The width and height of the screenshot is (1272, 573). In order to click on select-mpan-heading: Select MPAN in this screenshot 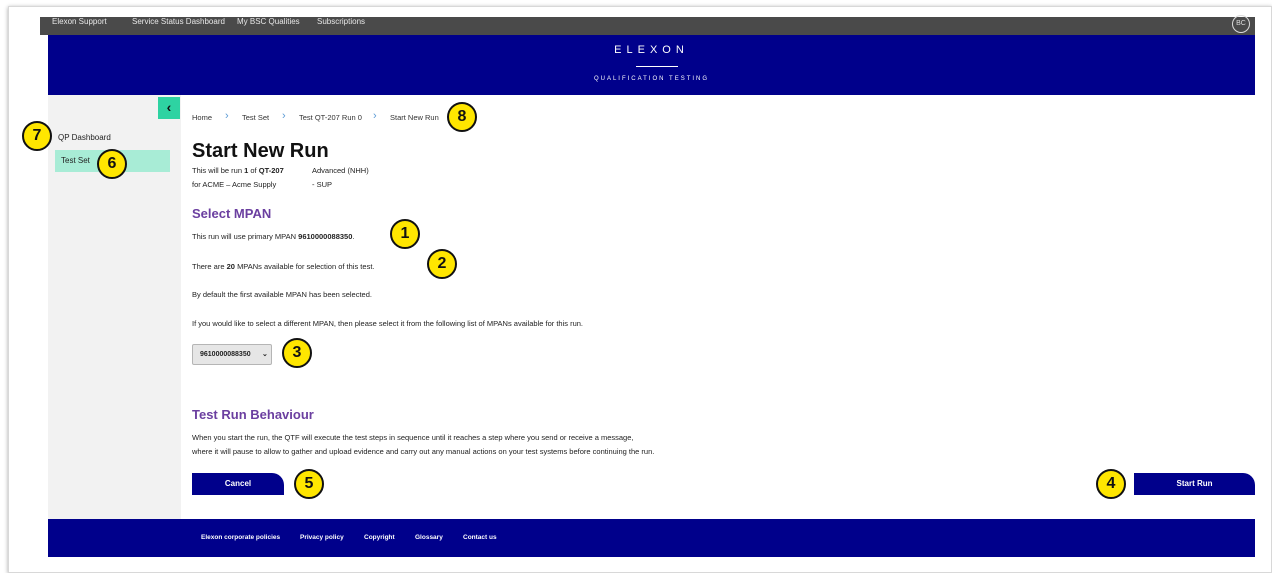, I will do `click(232, 213)`.